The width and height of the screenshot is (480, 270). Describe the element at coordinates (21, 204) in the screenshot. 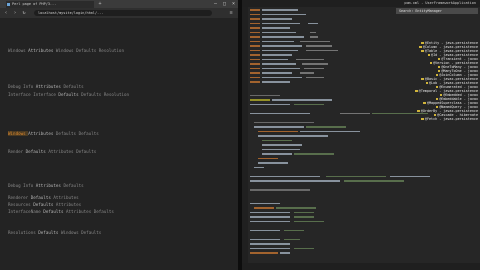

I see `page-text: Resources` at that location.